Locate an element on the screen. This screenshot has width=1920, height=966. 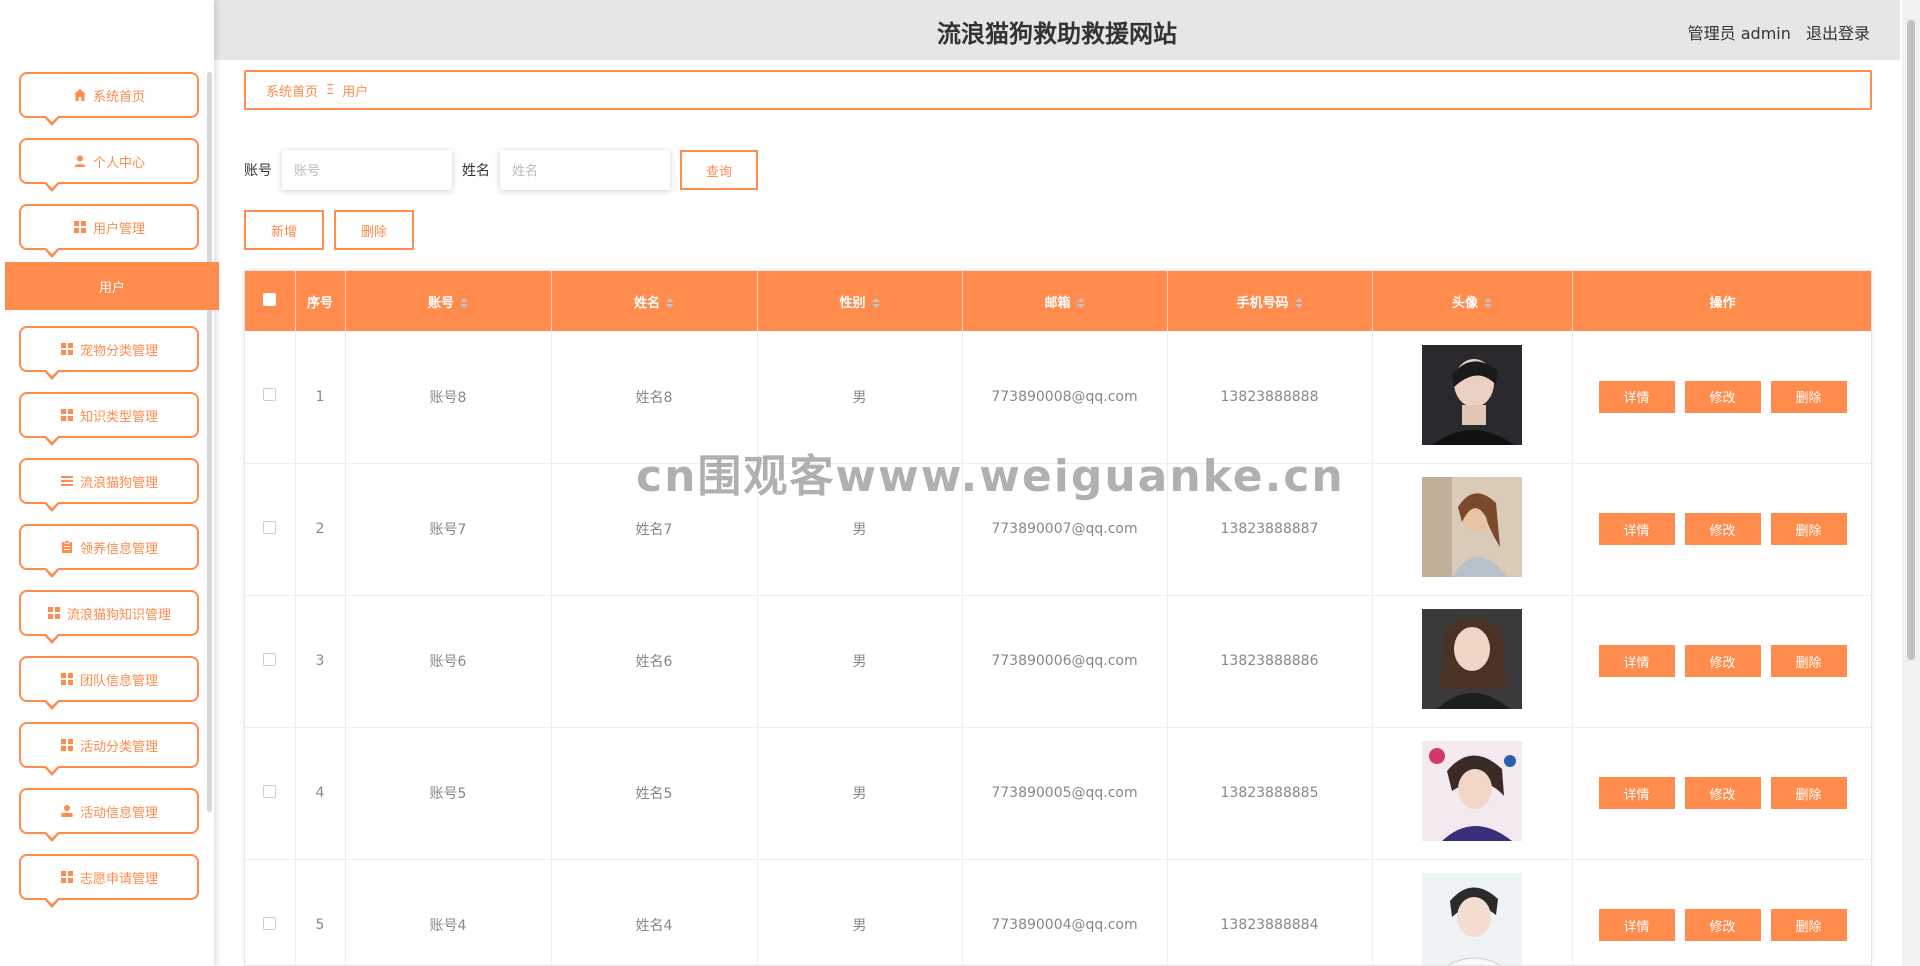
logout-link: 退出登录 is located at coordinates (1838, 33).